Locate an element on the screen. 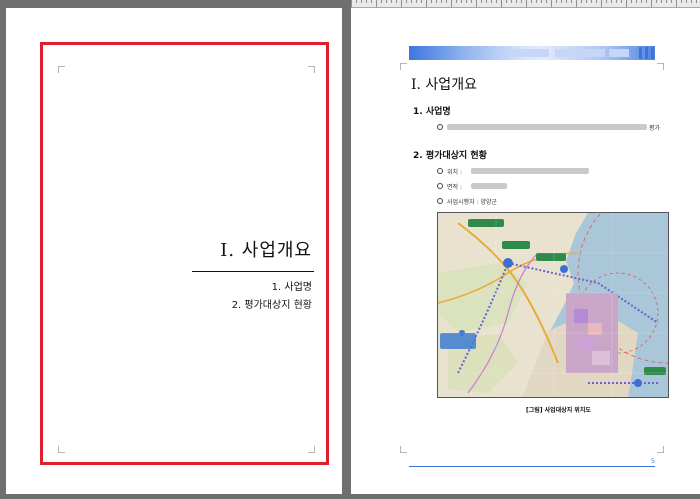  section-title: Ⅰ. 사업개요 is located at coordinates (444, 85).